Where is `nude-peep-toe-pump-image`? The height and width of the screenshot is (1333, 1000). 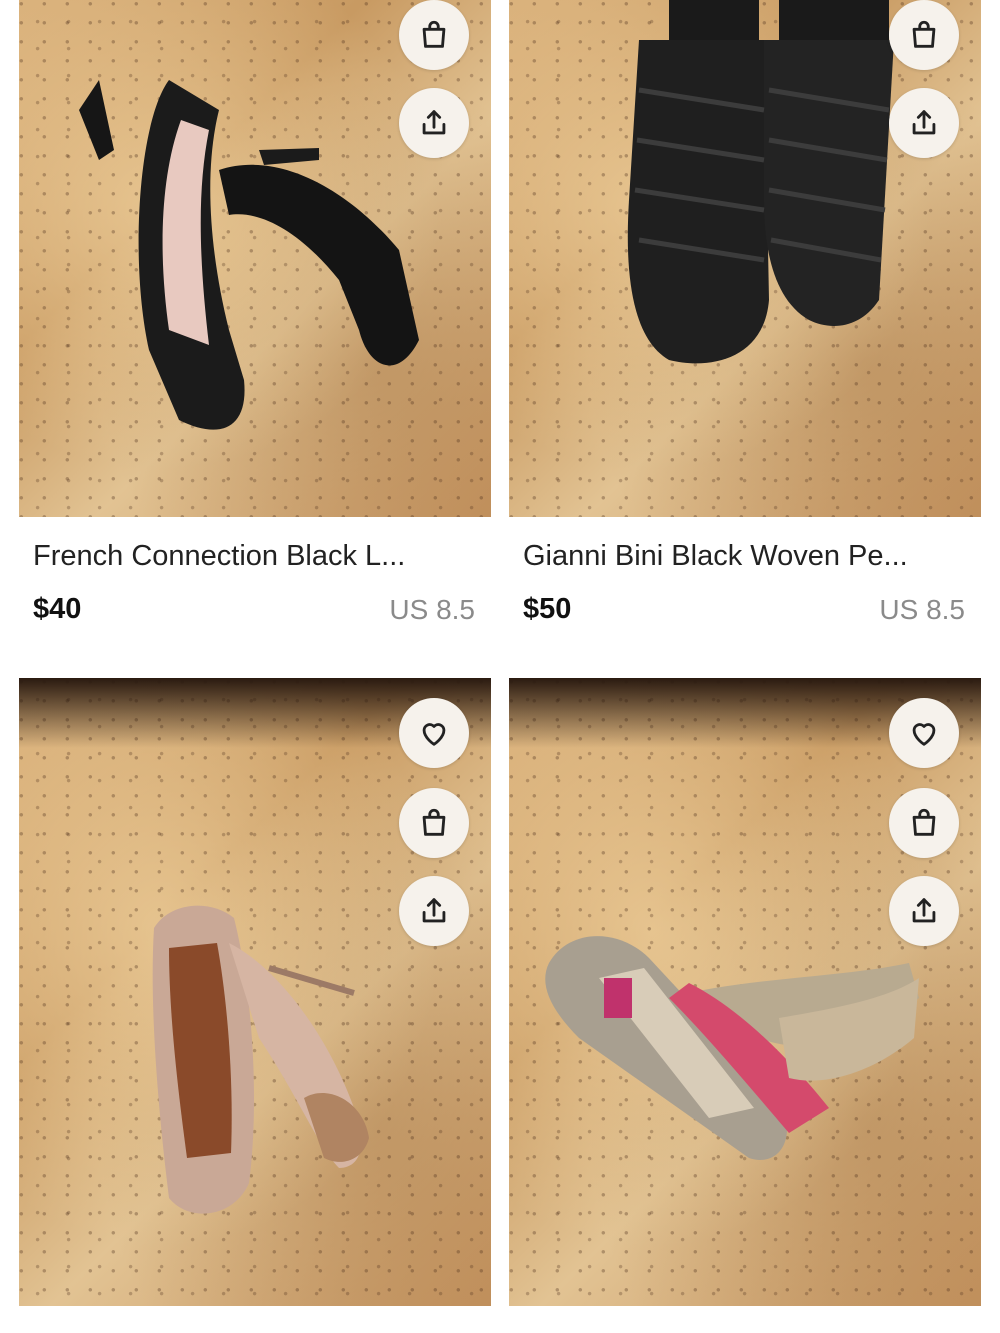
nude-peep-toe-pump-image is located at coordinates (260, 1059).